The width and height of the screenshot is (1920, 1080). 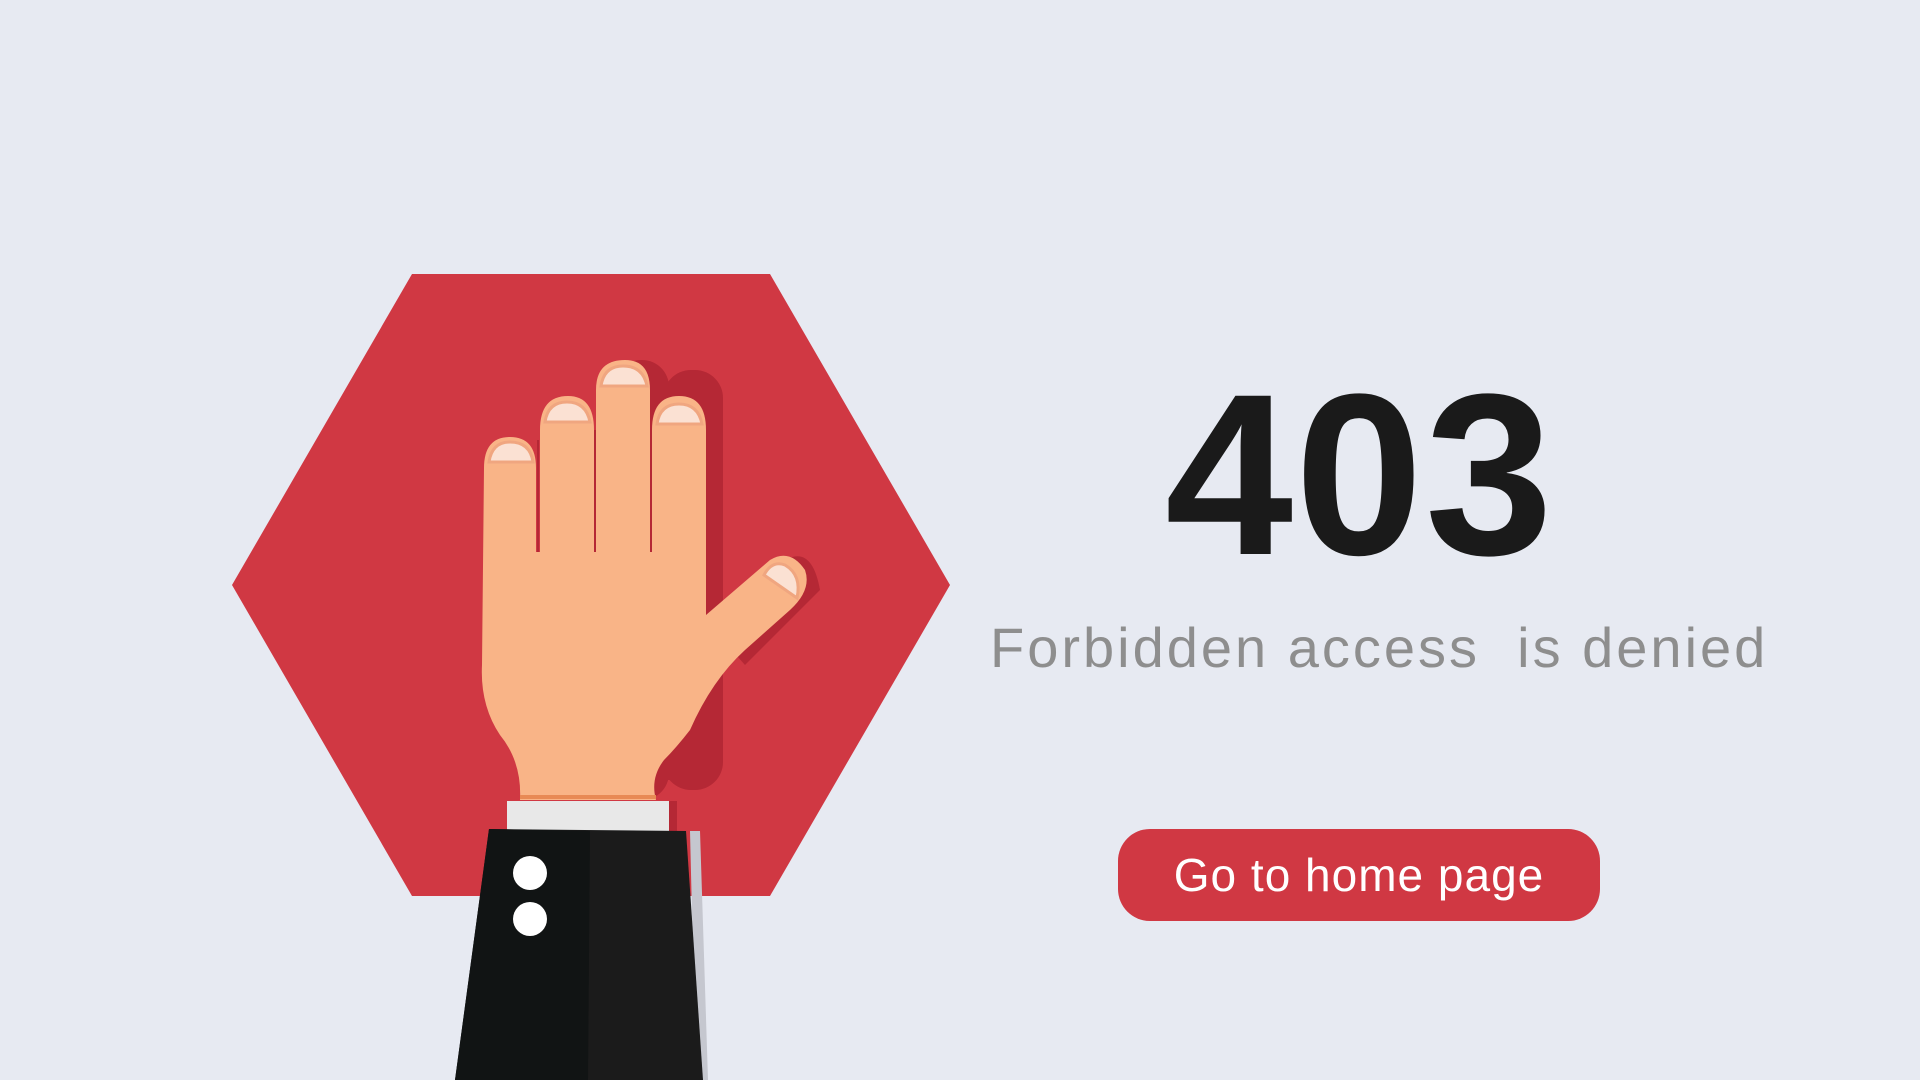 What do you see at coordinates (1360, 474) in the screenshot?
I see `error-code: 403` at bounding box center [1360, 474].